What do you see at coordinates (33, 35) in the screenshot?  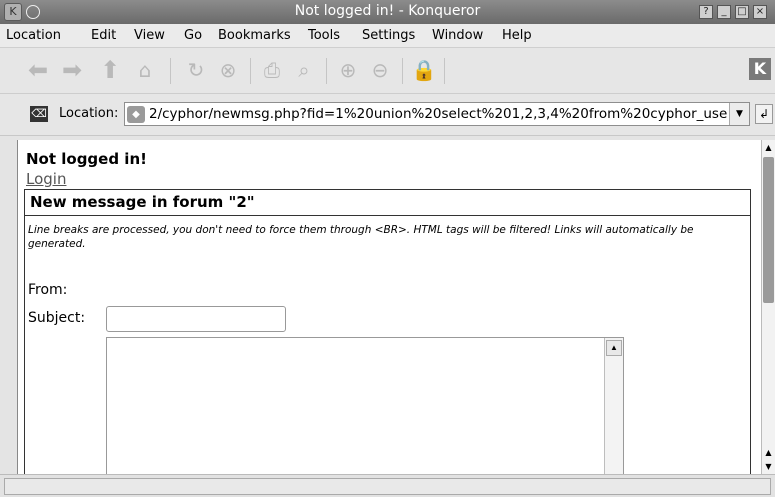 I see `menu-location: Location` at bounding box center [33, 35].